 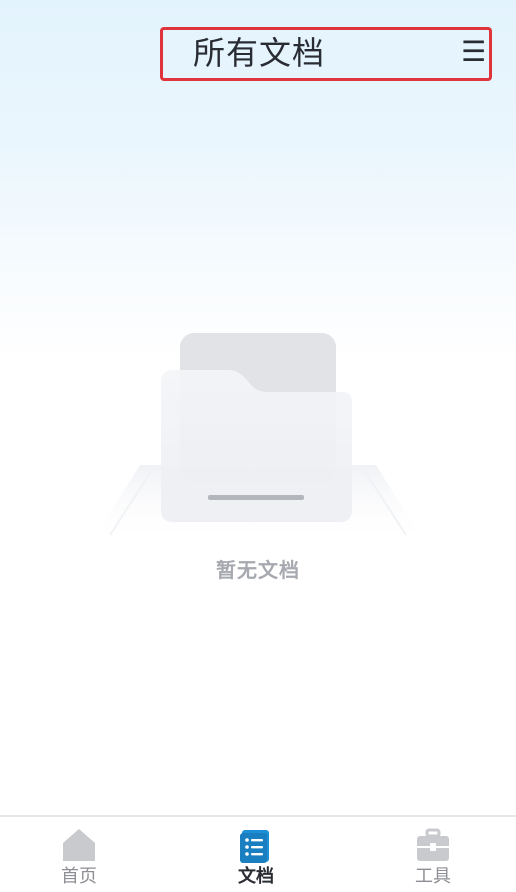 What do you see at coordinates (433, 876) in the screenshot?
I see `tab-tools-label: 工具` at bounding box center [433, 876].